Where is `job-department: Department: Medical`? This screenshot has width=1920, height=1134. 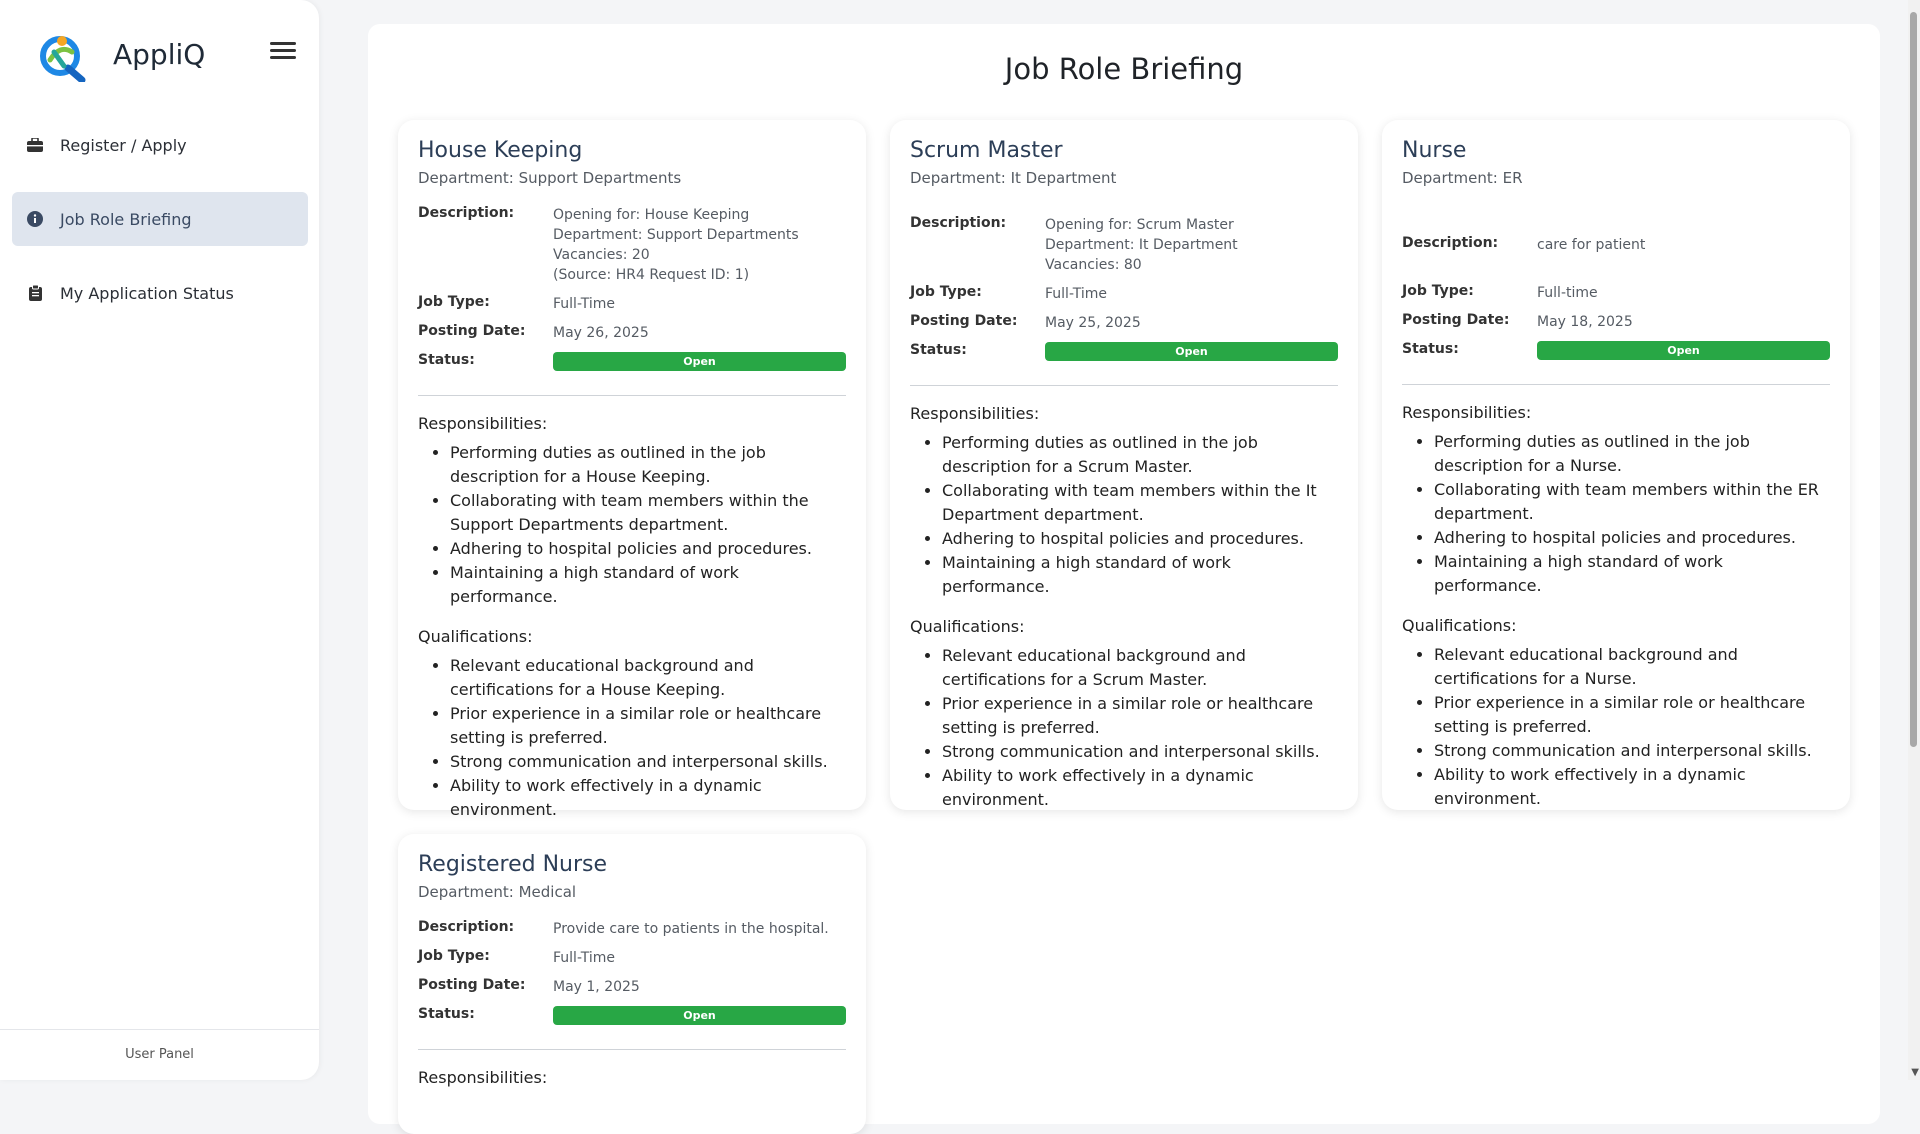
job-department: Department: Medical is located at coordinates (497, 892).